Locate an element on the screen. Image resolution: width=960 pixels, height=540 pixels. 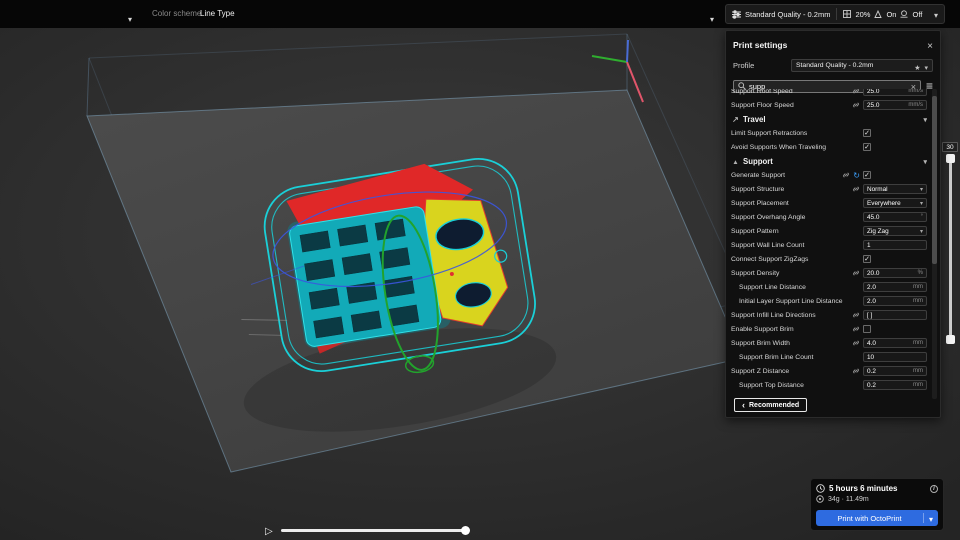
dropdown: Everywhere is located at coordinates (895, 203).